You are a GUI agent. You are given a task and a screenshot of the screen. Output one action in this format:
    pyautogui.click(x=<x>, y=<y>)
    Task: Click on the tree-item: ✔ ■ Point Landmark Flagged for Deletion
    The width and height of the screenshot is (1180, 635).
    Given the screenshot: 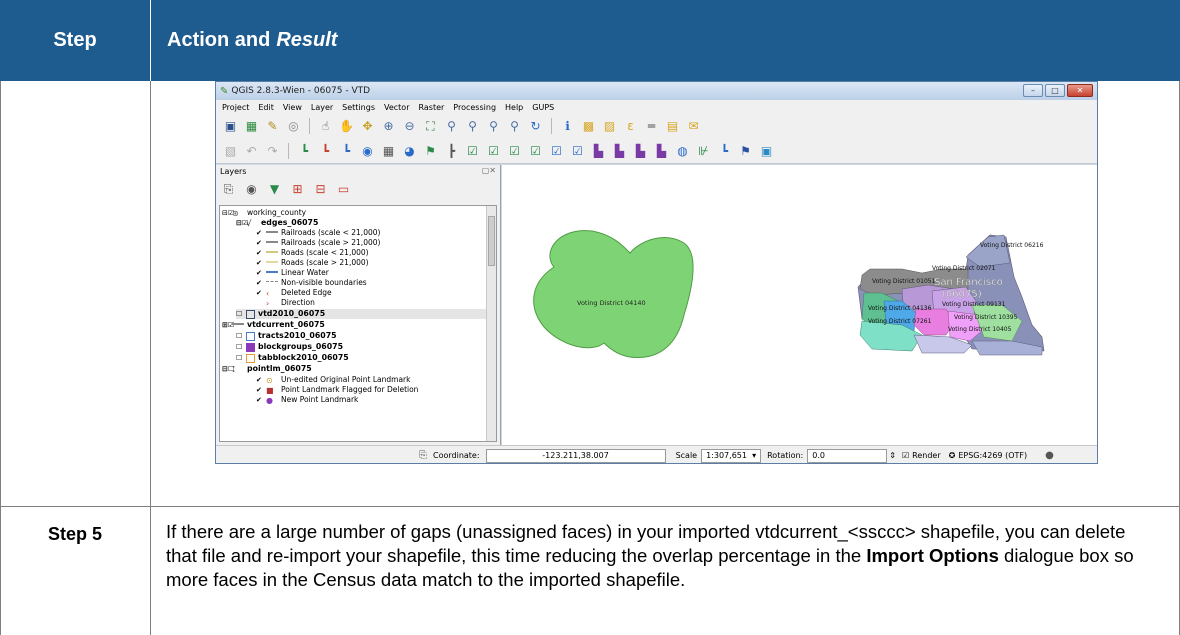 What is the action you would take?
    pyautogui.click(x=337, y=390)
    